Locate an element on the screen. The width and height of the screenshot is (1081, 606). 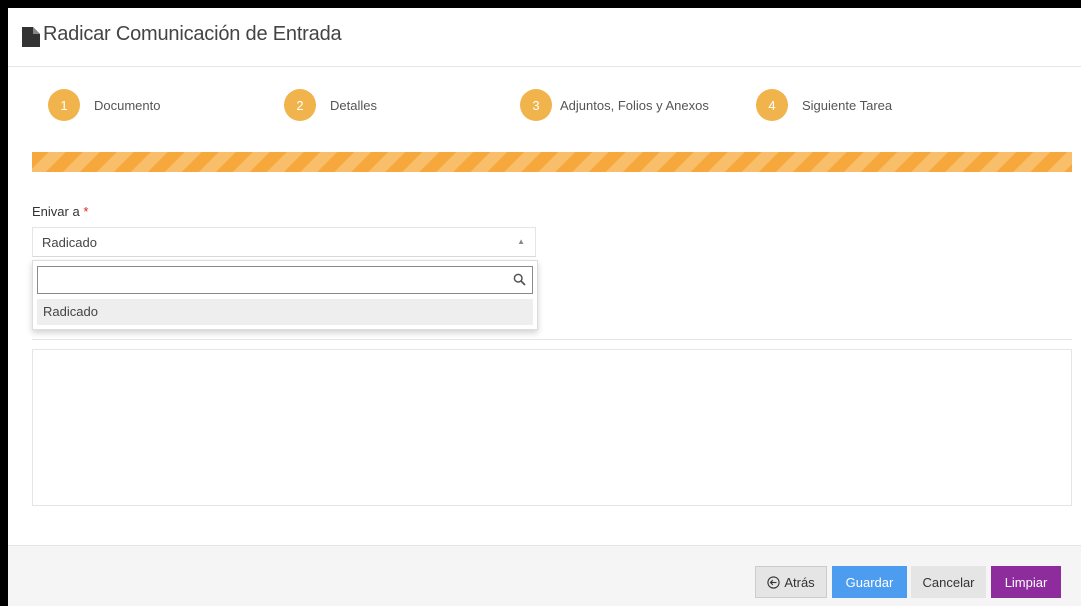
step-label: Siguiente Tarea is located at coordinates (847, 105).